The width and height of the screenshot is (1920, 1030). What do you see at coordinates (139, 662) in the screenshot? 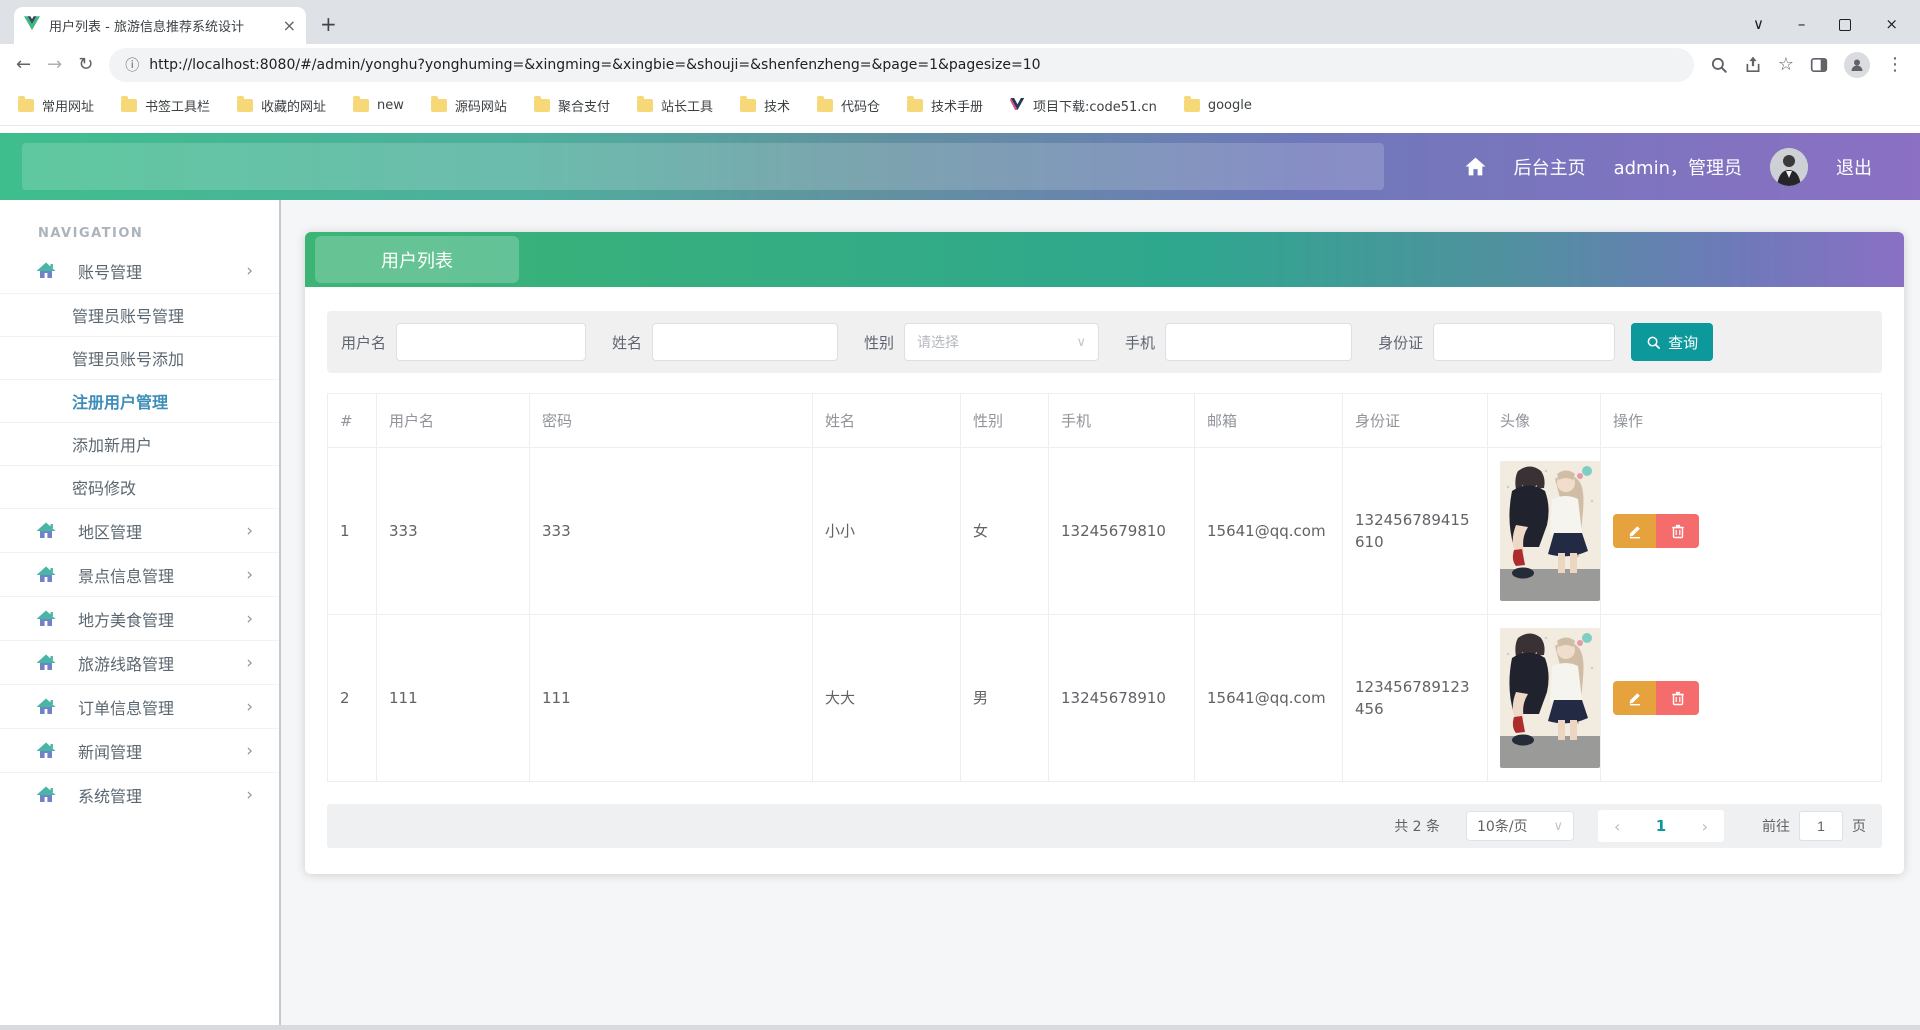
I see `sidebar-item-travel-route-mgmt: 旅游线路管理 ›` at bounding box center [139, 662].